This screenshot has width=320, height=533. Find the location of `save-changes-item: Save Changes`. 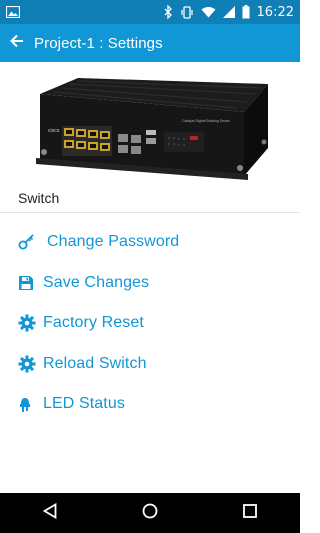

save-changes-item: Save Changes is located at coordinates (150, 283).